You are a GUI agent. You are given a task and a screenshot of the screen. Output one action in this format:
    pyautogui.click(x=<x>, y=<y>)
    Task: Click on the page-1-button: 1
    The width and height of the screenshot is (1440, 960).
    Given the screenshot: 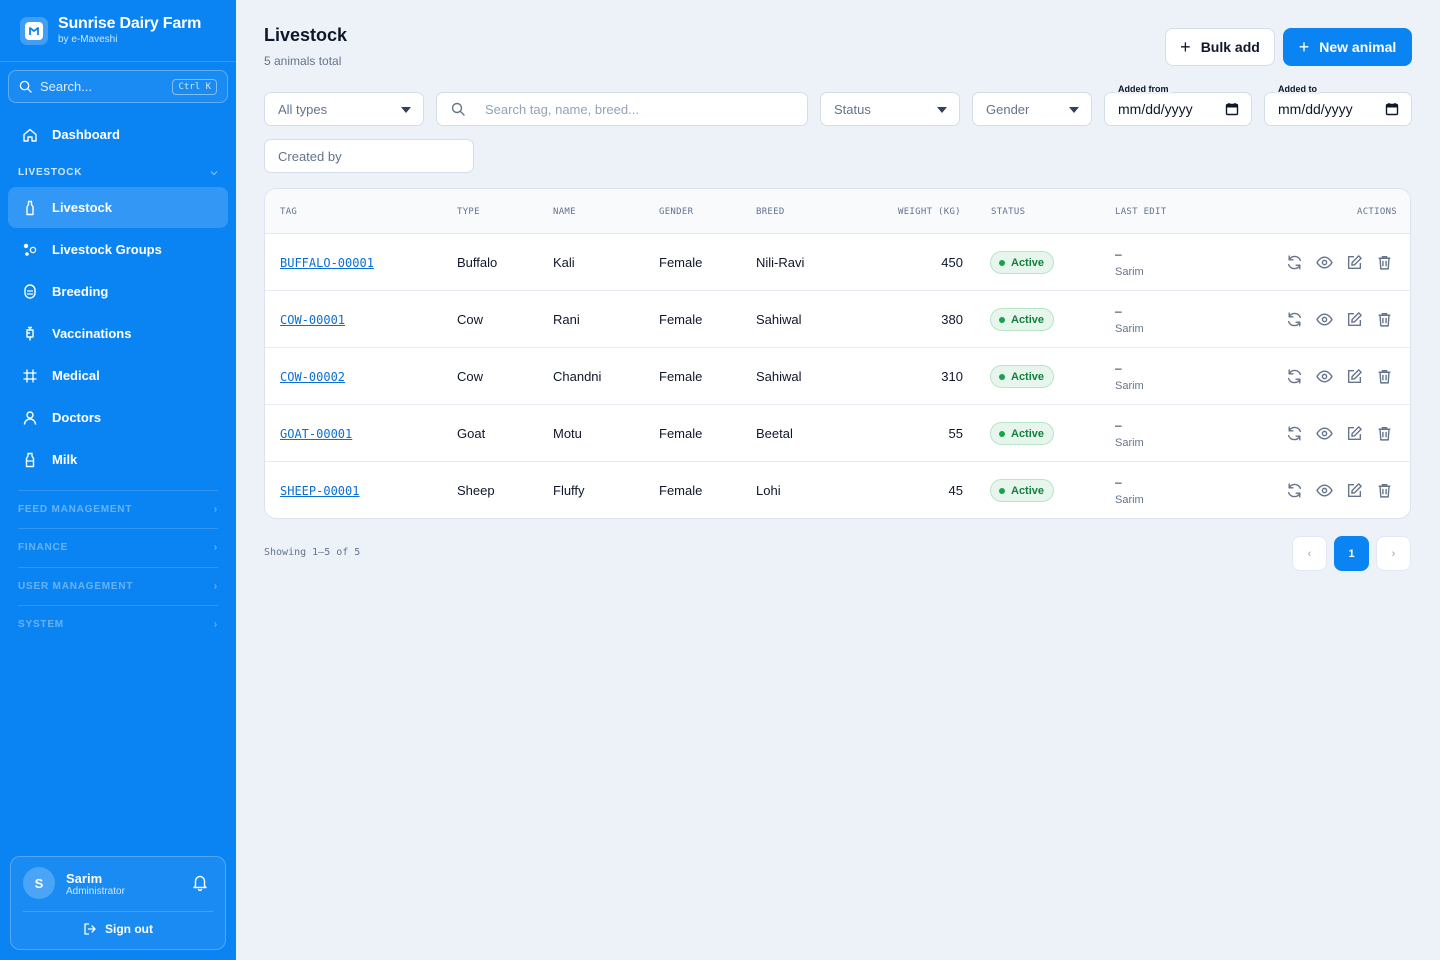 What is the action you would take?
    pyautogui.click(x=1351, y=553)
    